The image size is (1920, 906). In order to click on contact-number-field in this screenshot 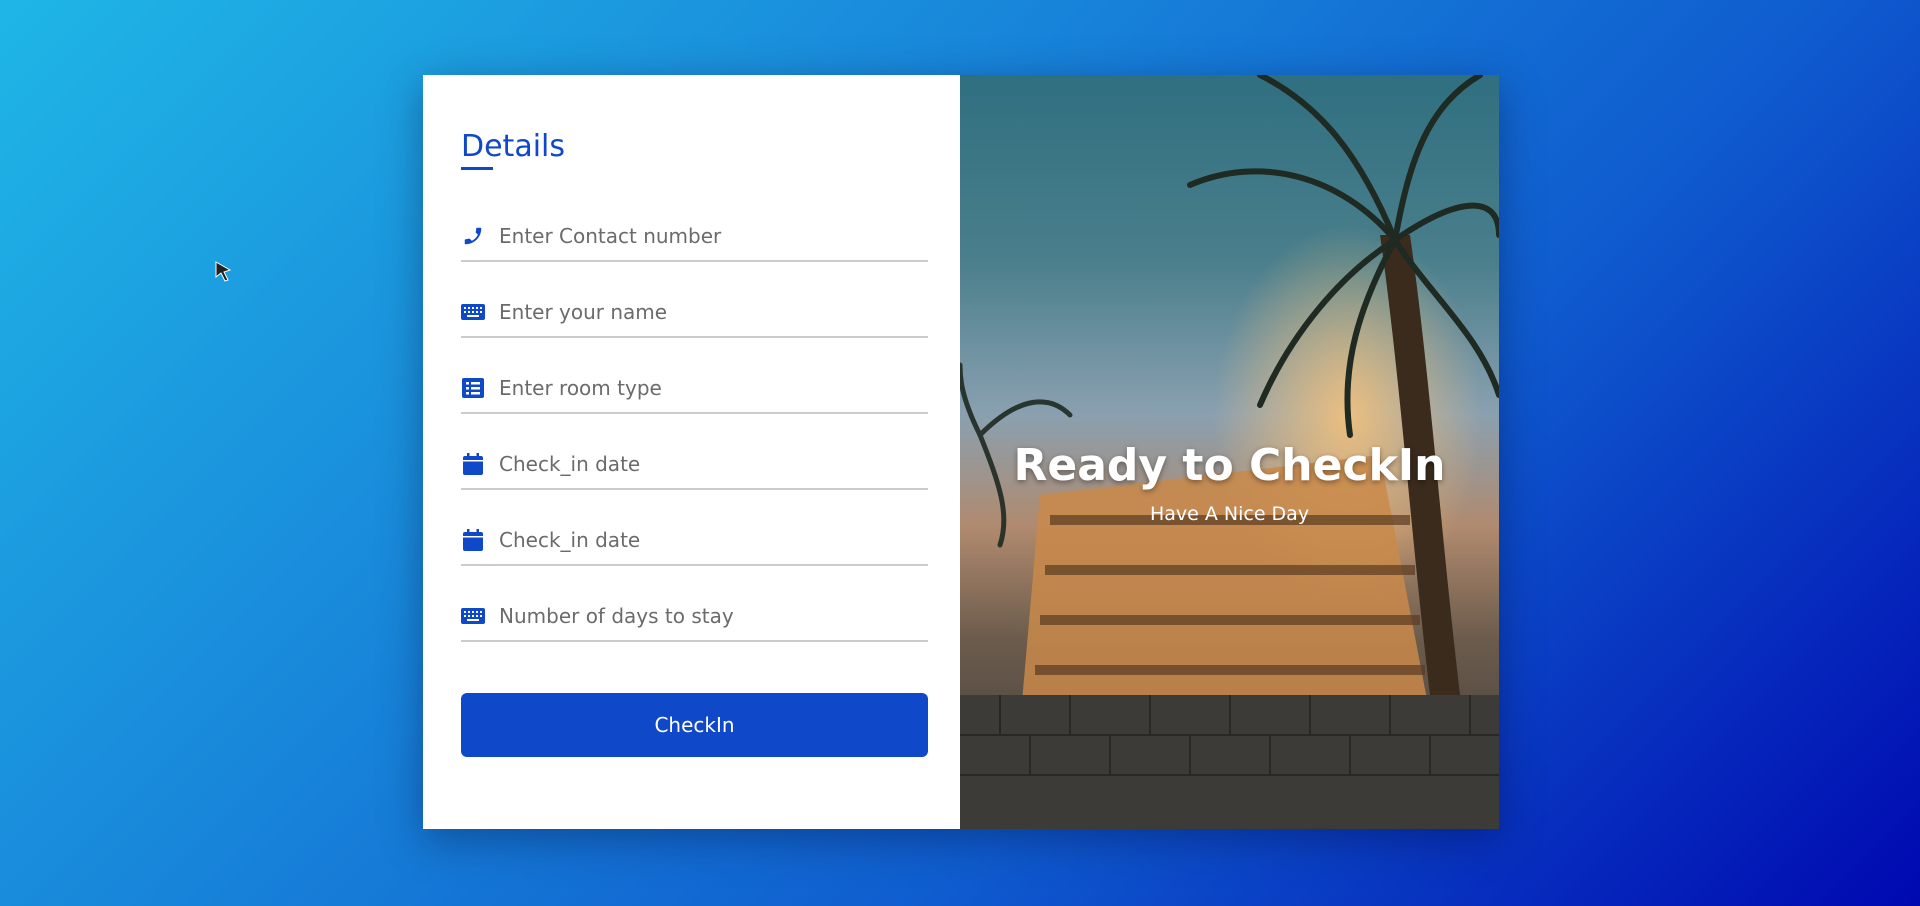, I will do `click(694, 237)`.